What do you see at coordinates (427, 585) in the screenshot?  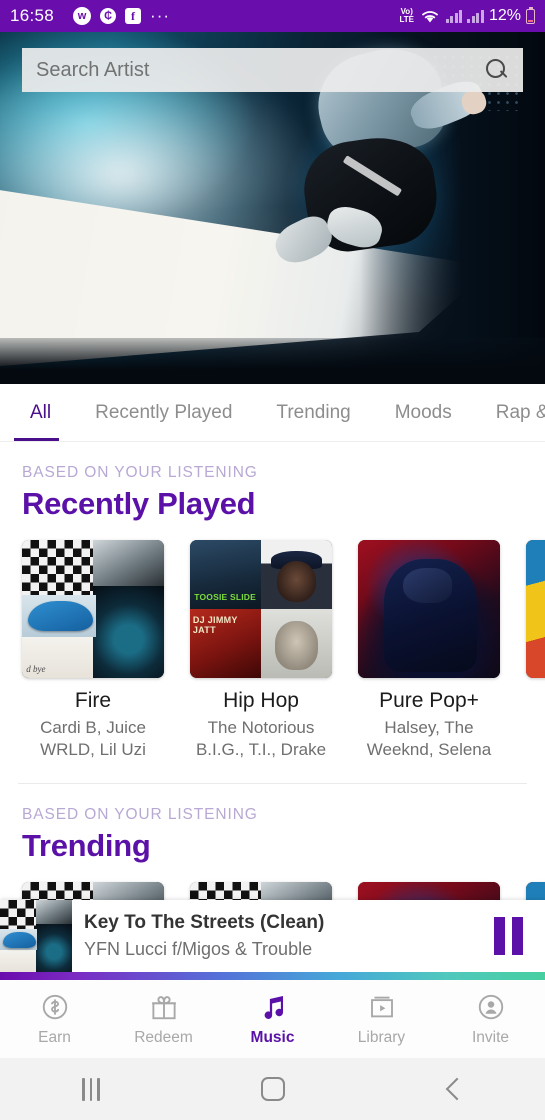 I see `artwork-hand` at bounding box center [427, 585].